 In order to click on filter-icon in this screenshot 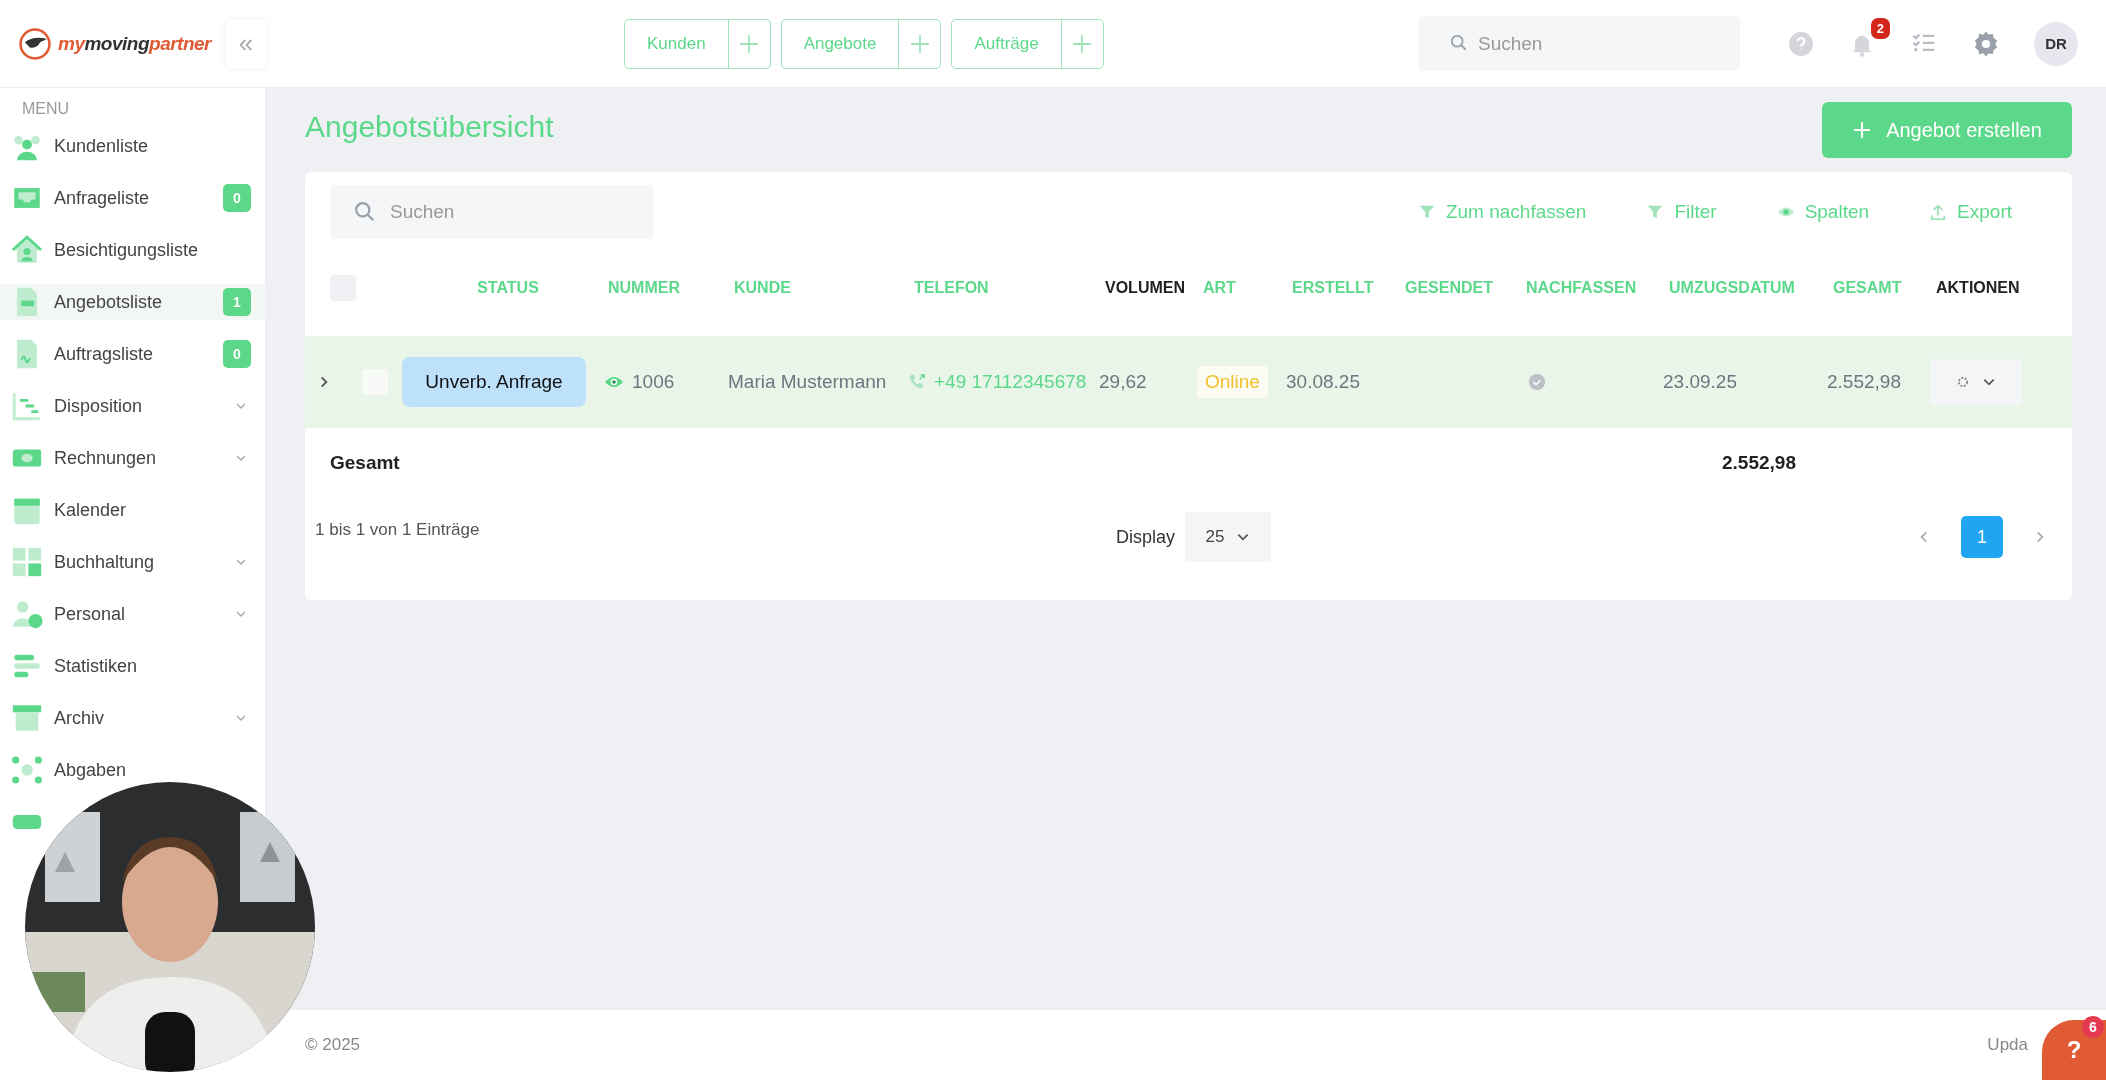, I will do `click(1426, 212)`.